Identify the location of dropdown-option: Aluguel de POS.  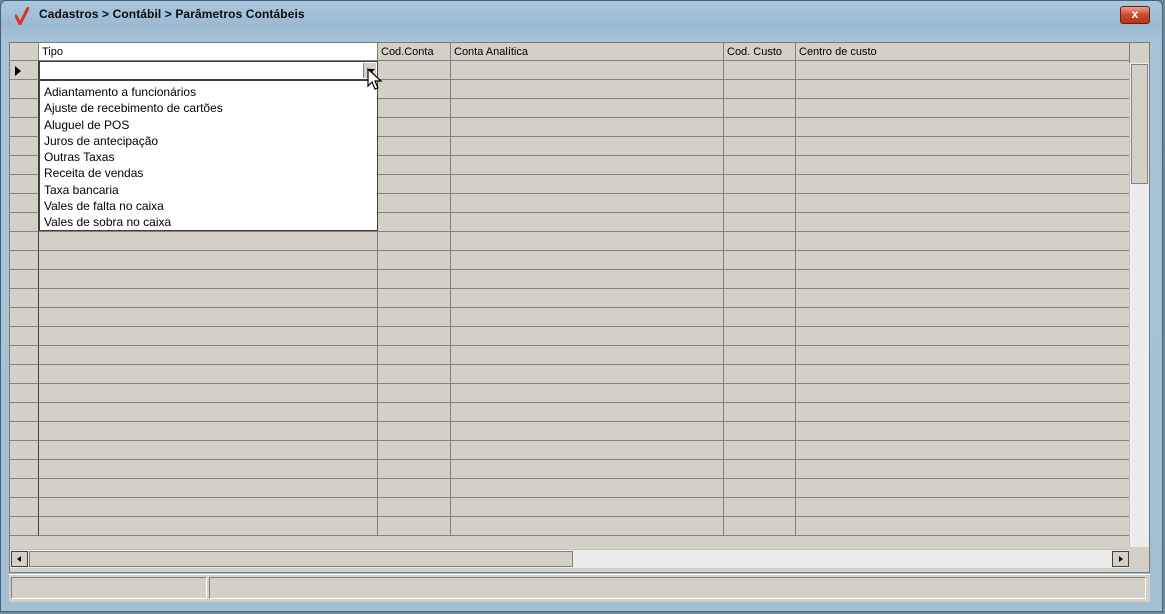
(208, 125).